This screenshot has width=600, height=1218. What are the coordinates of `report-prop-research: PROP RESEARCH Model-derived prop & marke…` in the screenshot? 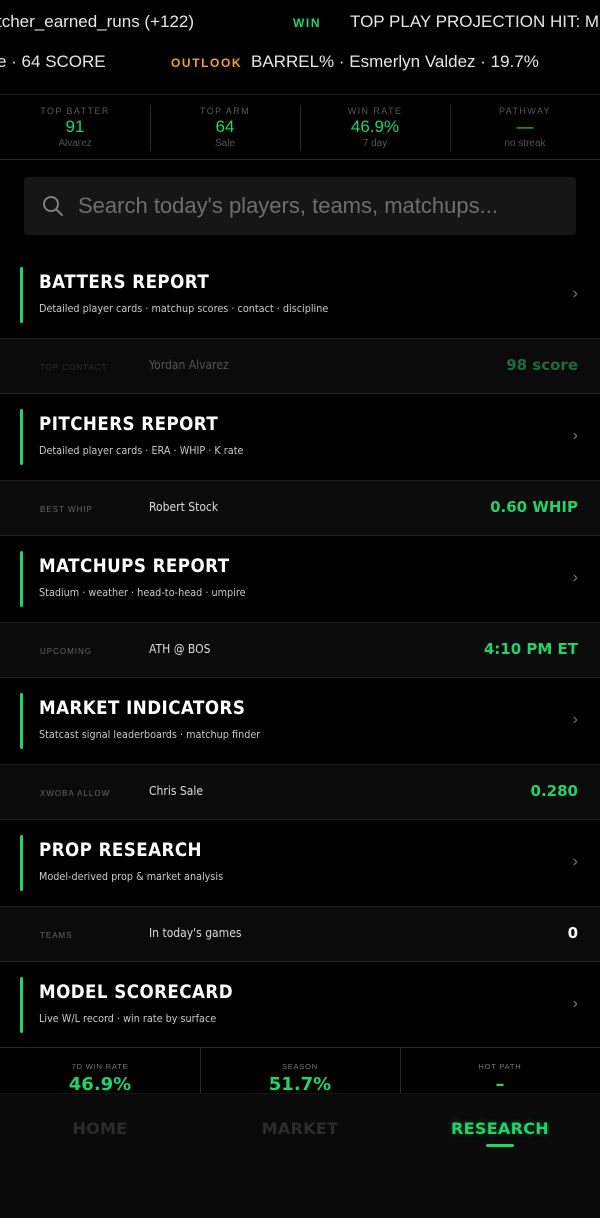 It's located at (300, 865).